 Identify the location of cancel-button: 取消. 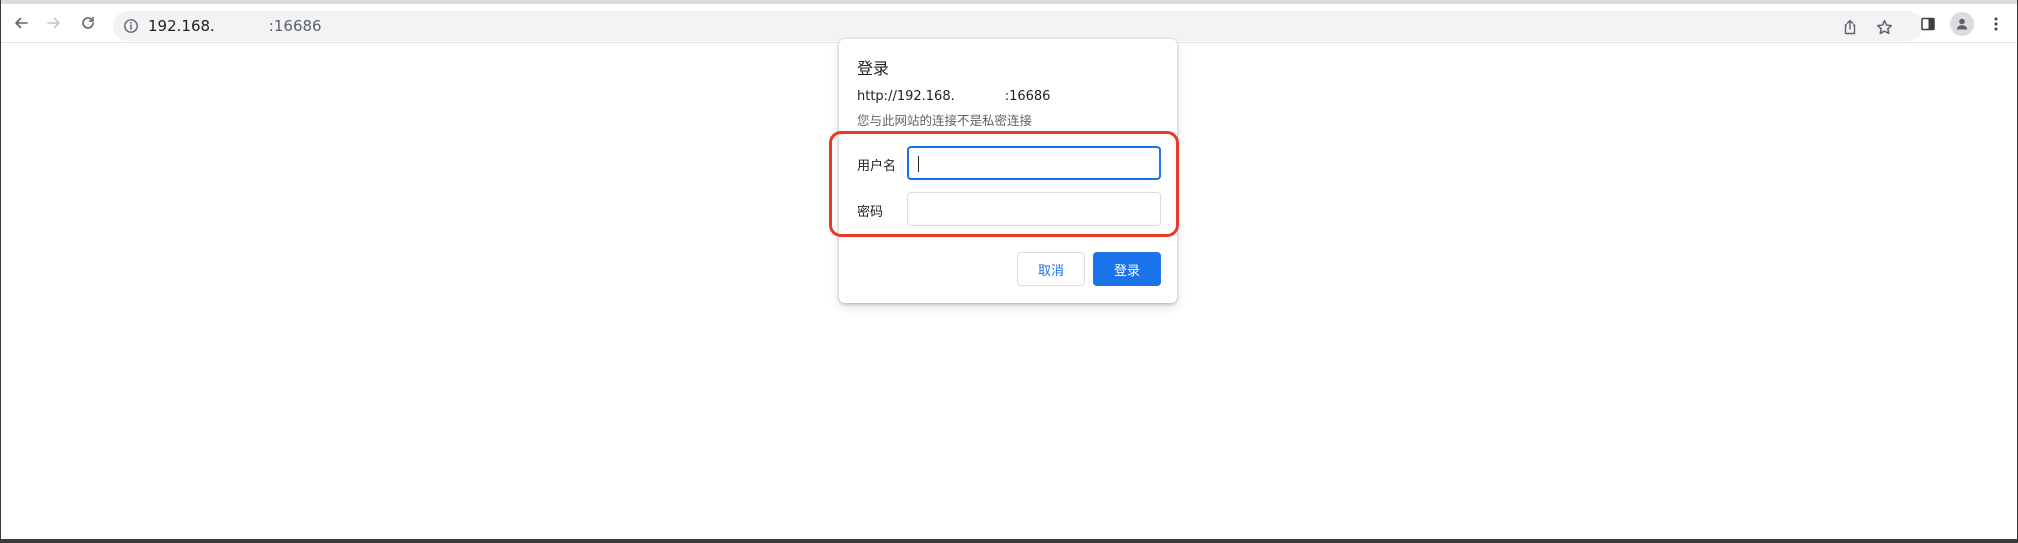
(1051, 269).